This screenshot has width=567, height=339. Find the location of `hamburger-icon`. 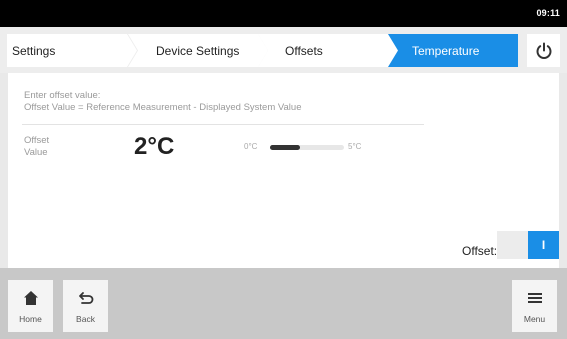

hamburger-icon is located at coordinates (535, 298).